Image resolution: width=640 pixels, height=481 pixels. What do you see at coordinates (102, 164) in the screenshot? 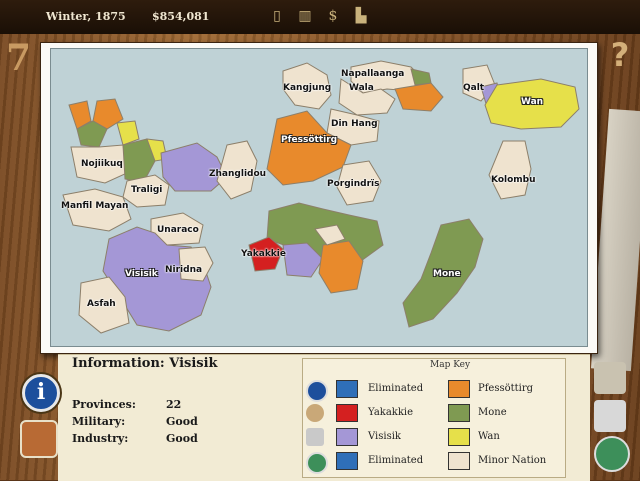
I see `map-label: Nojiikuq` at bounding box center [102, 164].